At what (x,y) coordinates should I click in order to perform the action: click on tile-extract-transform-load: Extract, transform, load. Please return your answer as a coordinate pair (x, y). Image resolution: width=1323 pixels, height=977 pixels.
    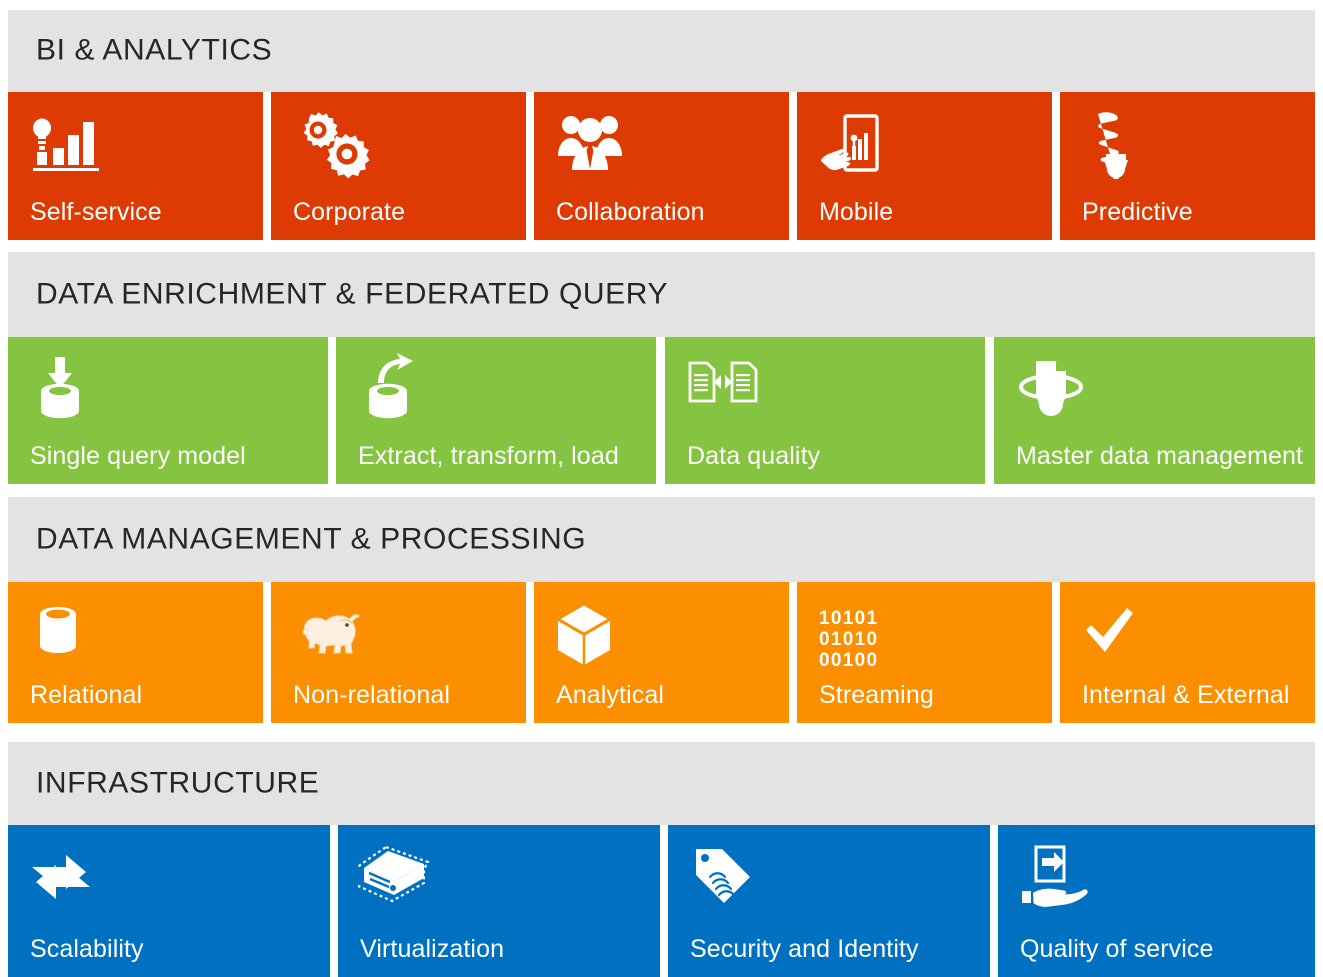
    Looking at the image, I should click on (496, 410).